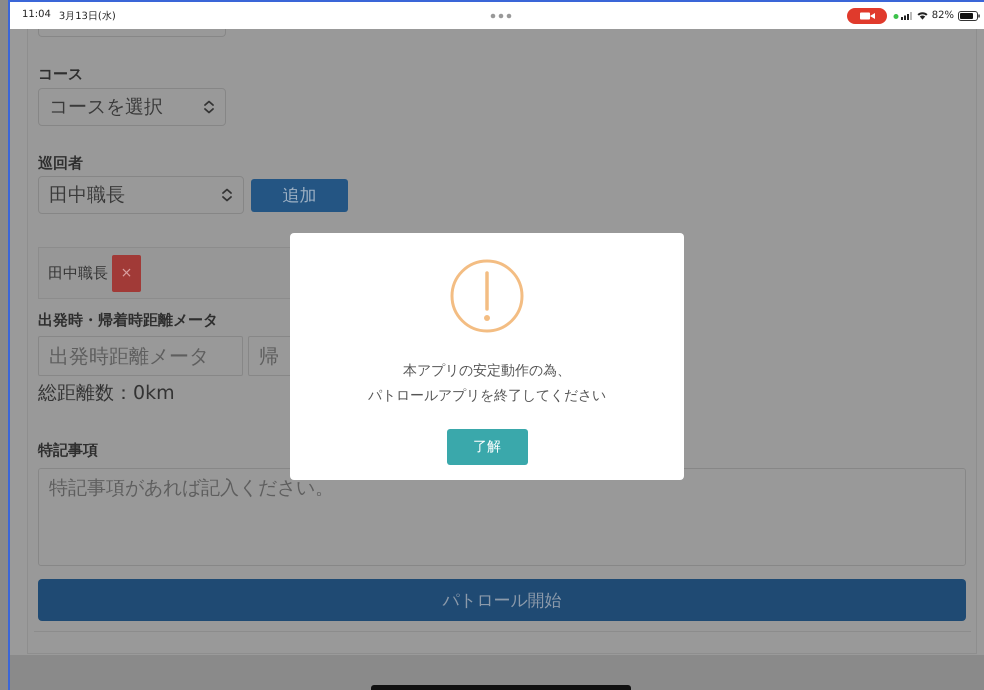 Image resolution: width=984 pixels, height=690 pixels. What do you see at coordinates (78, 273) in the screenshot?
I see `member-name: 田中職長` at bounding box center [78, 273].